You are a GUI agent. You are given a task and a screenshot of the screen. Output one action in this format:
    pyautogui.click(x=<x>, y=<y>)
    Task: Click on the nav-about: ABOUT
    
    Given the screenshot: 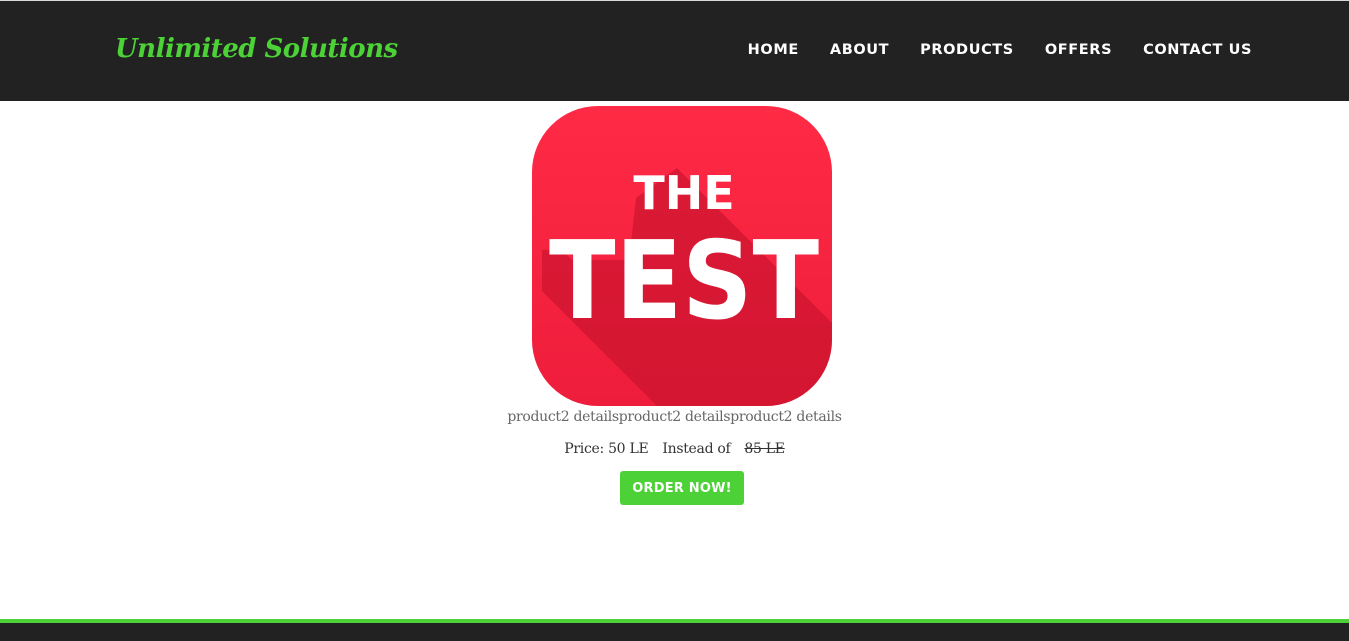 What is the action you would take?
    pyautogui.click(x=859, y=50)
    